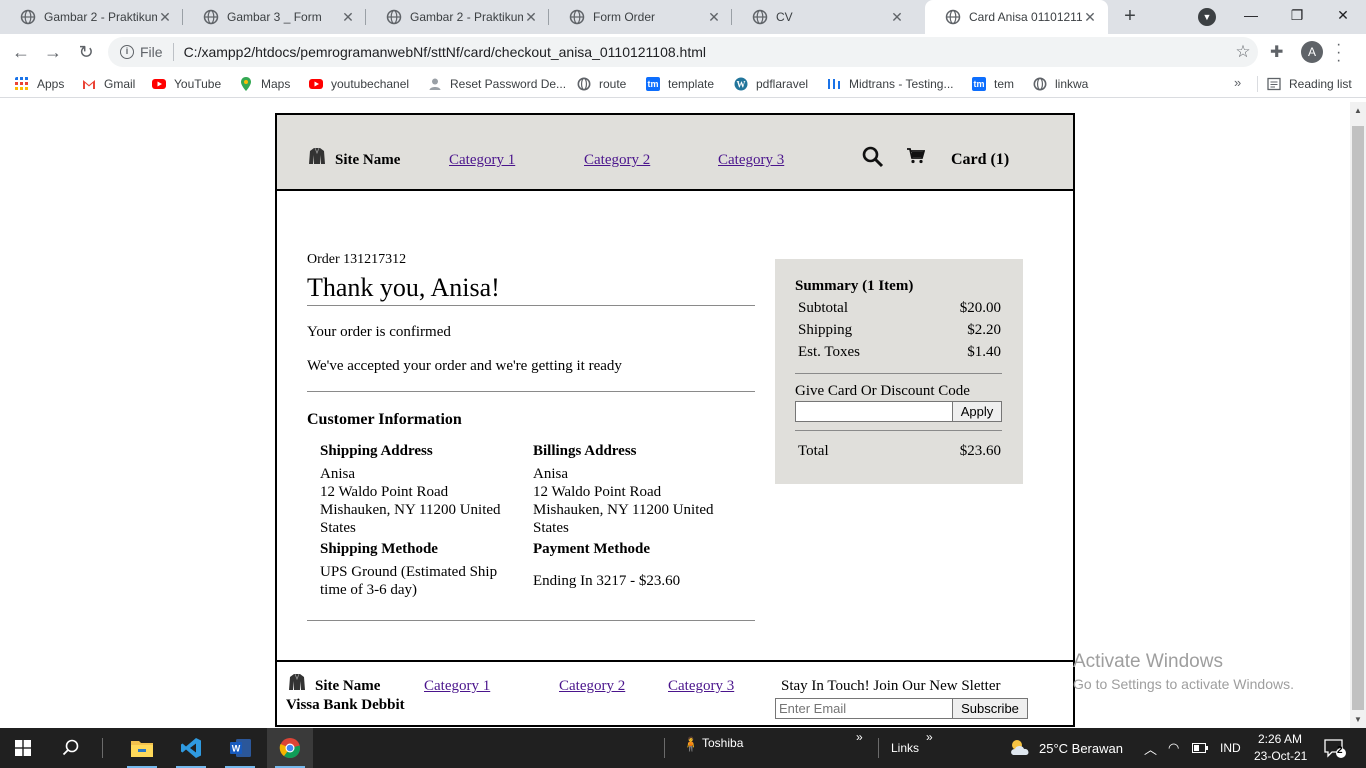 This screenshot has width=1366, height=768. What do you see at coordinates (741, 84) in the screenshot?
I see `wordpress-icon: W` at bounding box center [741, 84].